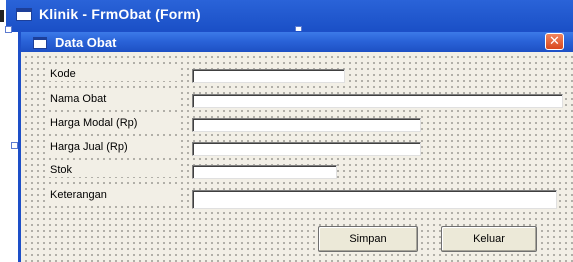  Describe the element at coordinates (268, 76) in the screenshot. I see `kode-input` at that location.